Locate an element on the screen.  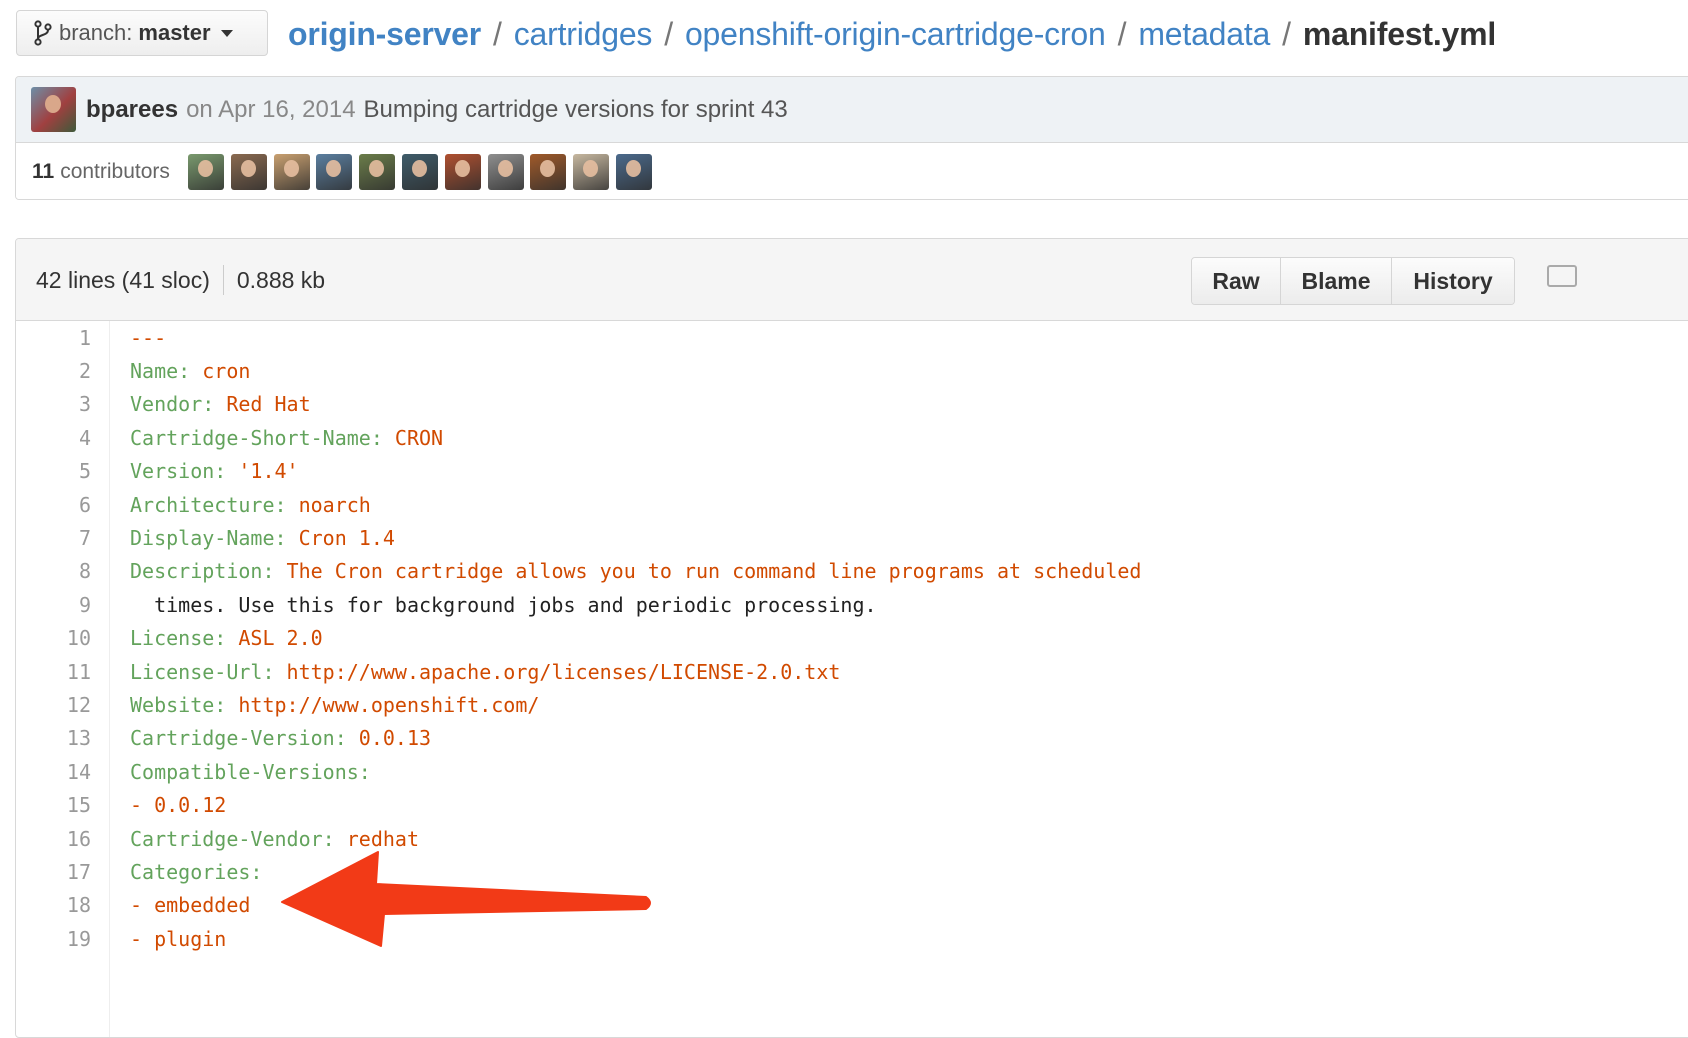
commit-message-link: Bumping cartridge versions for sprint 43 is located at coordinates (576, 110).